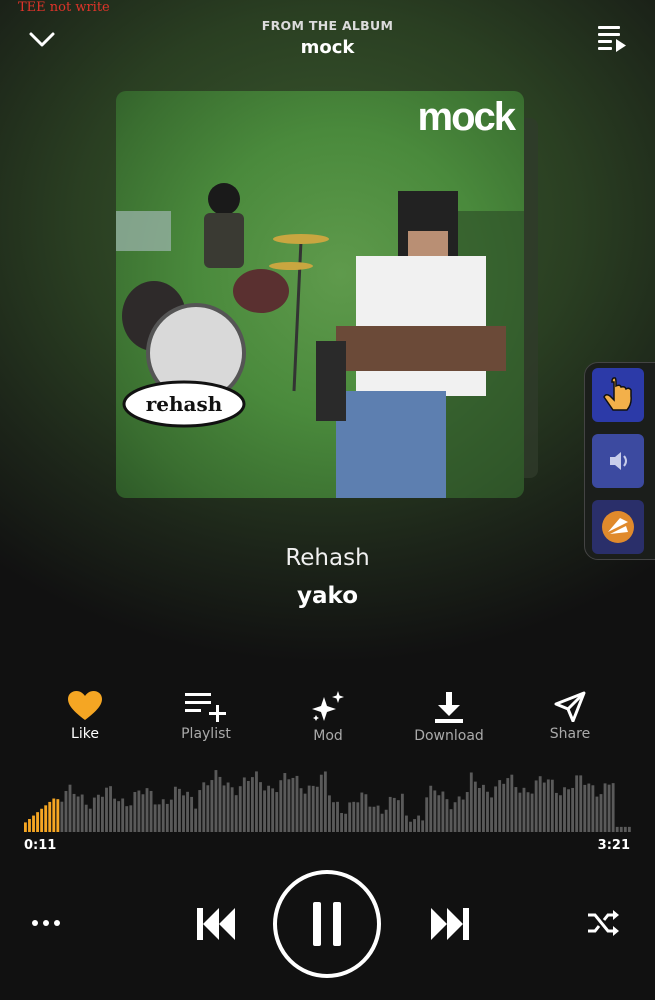 The height and width of the screenshot is (1000, 655). Describe the element at coordinates (206, 716) in the screenshot. I see `add-to-playlist-button: Playlist` at that location.